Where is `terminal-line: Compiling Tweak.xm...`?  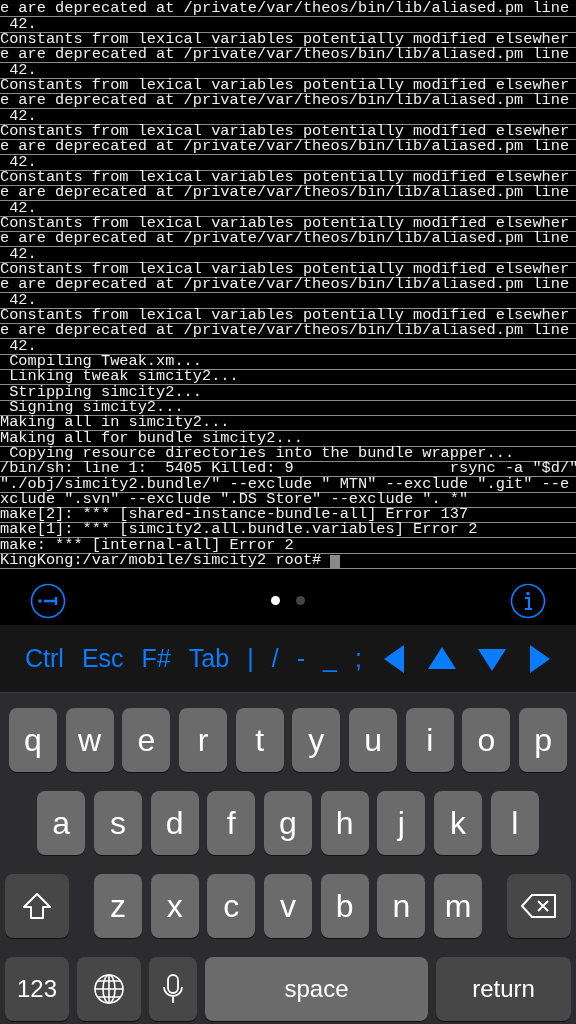 terminal-line: Compiling Tweak.xm... is located at coordinates (105, 361).